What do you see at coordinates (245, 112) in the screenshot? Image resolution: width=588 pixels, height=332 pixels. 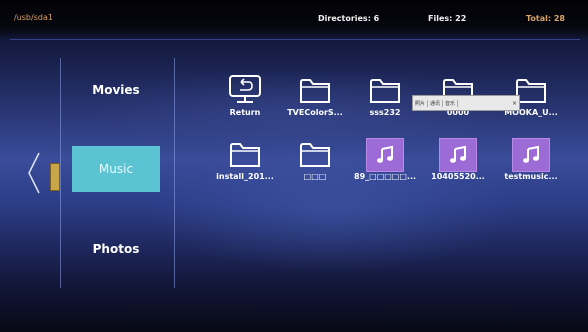 I see `file-label: Return` at bounding box center [245, 112].